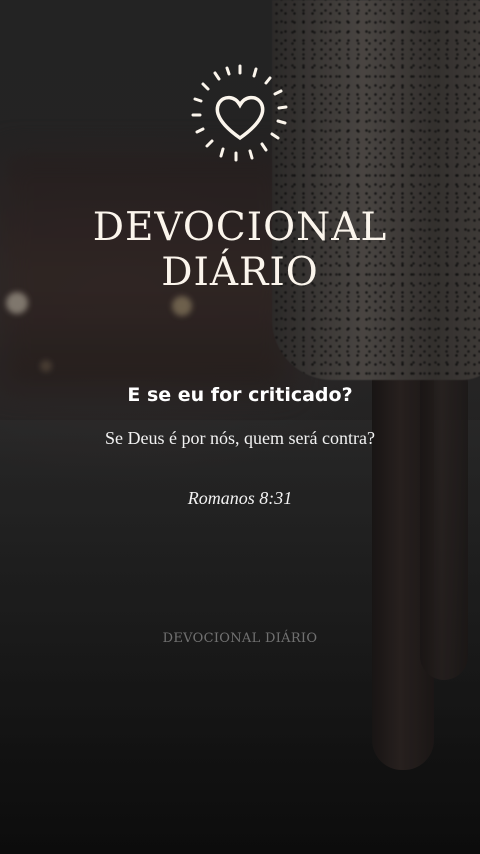 Image resolution: width=480 pixels, height=854 pixels. What do you see at coordinates (240, 227) in the screenshot?
I see `logo-title-line1: DEVOCIONAL` at bounding box center [240, 227].